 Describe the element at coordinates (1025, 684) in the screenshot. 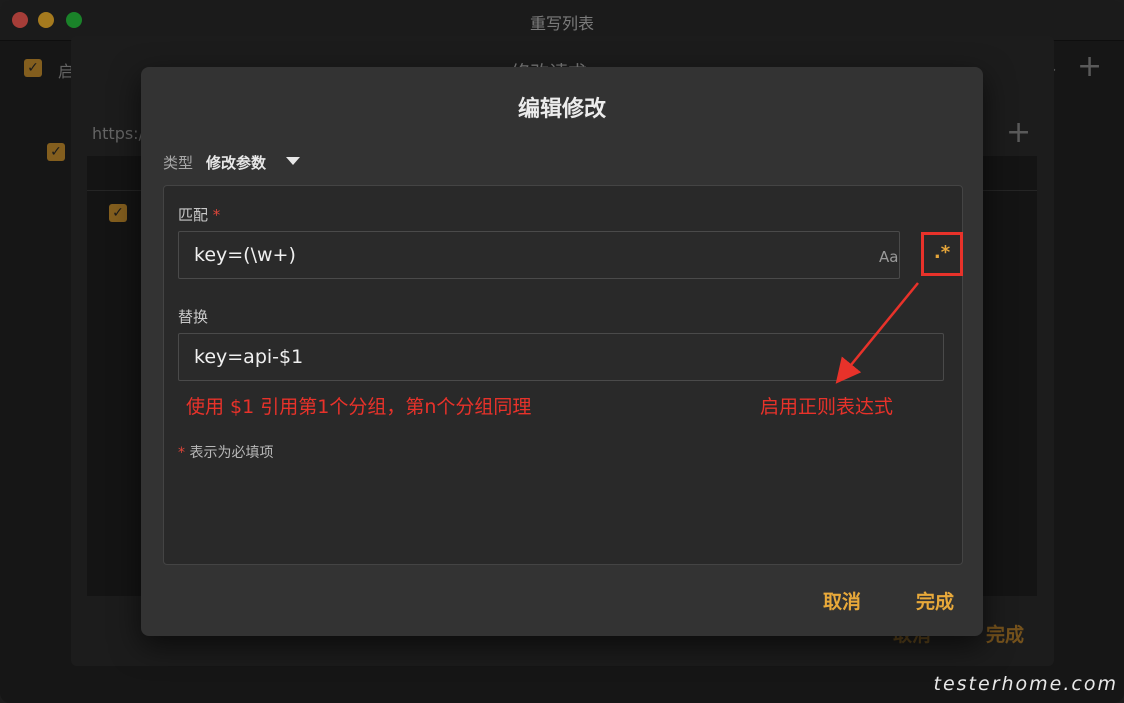

I see `watermark: testerhome.com` at that location.